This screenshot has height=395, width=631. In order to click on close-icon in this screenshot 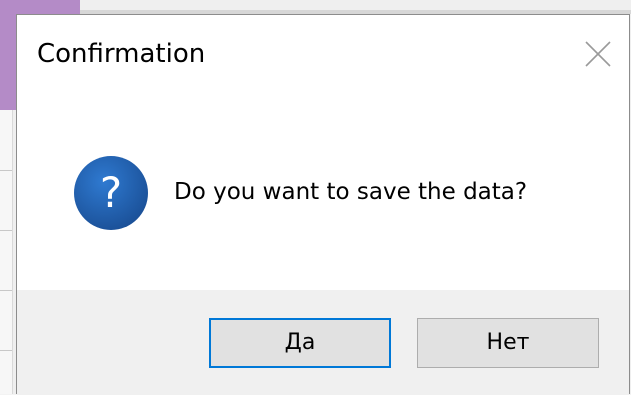, I will do `click(598, 54)`.